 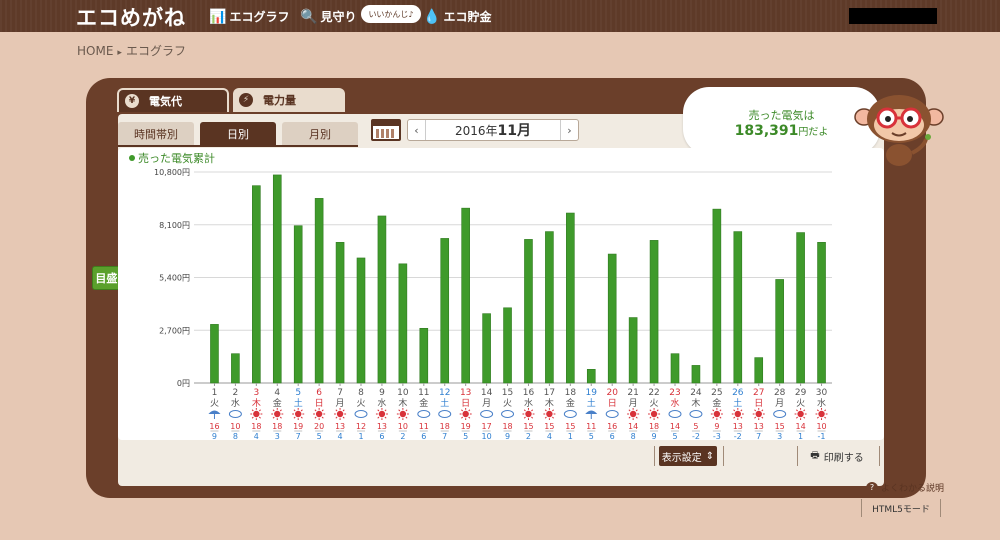 What do you see at coordinates (507, 403) in the screenshot?
I see `x-tick-weekday: 火` at bounding box center [507, 403].